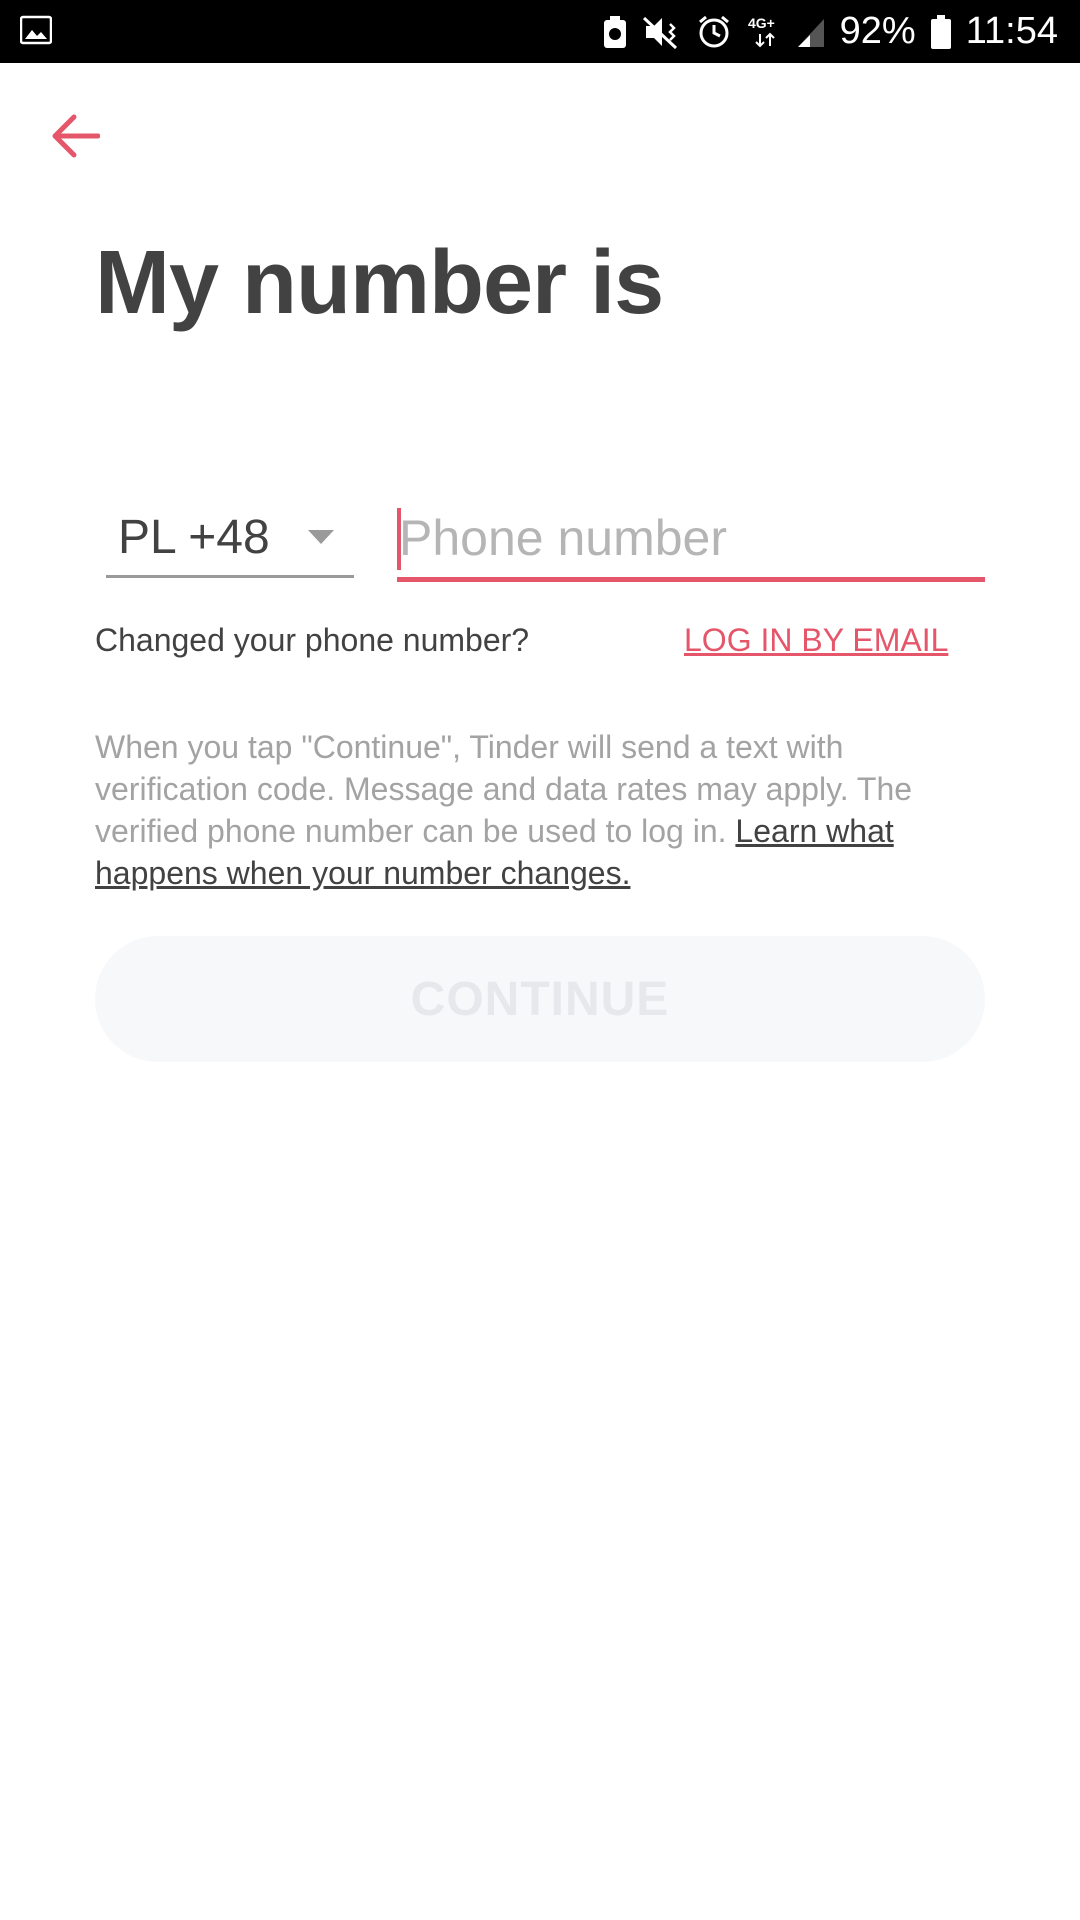 Image resolution: width=1080 pixels, height=1920 pixels. What do you see at coordinates (540, 31) in the screenshot?
I see `status-bar: 4G+ 92% 11:54` at bounding box center [540, 31].